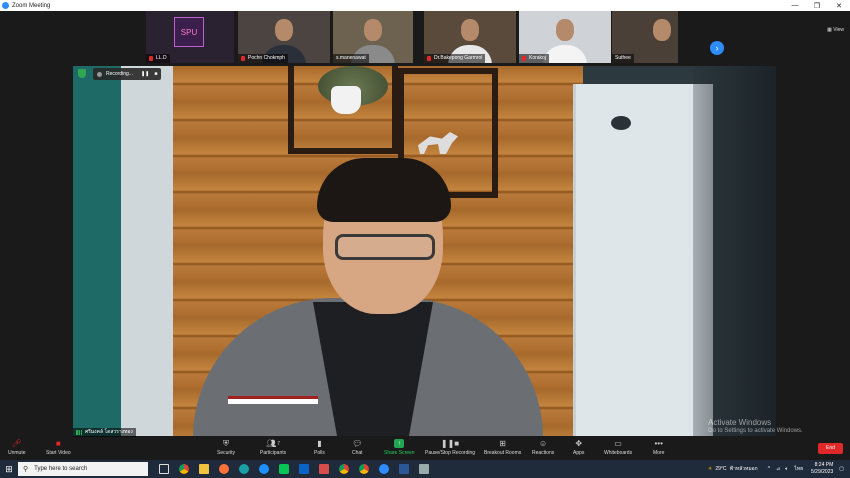 Image resolution: width=850 pixels, height=478 pixels. What do you see at coordinates (294, 469) in the screenshot?
I see `taskbar-apps` at bounding box center [294, 469].